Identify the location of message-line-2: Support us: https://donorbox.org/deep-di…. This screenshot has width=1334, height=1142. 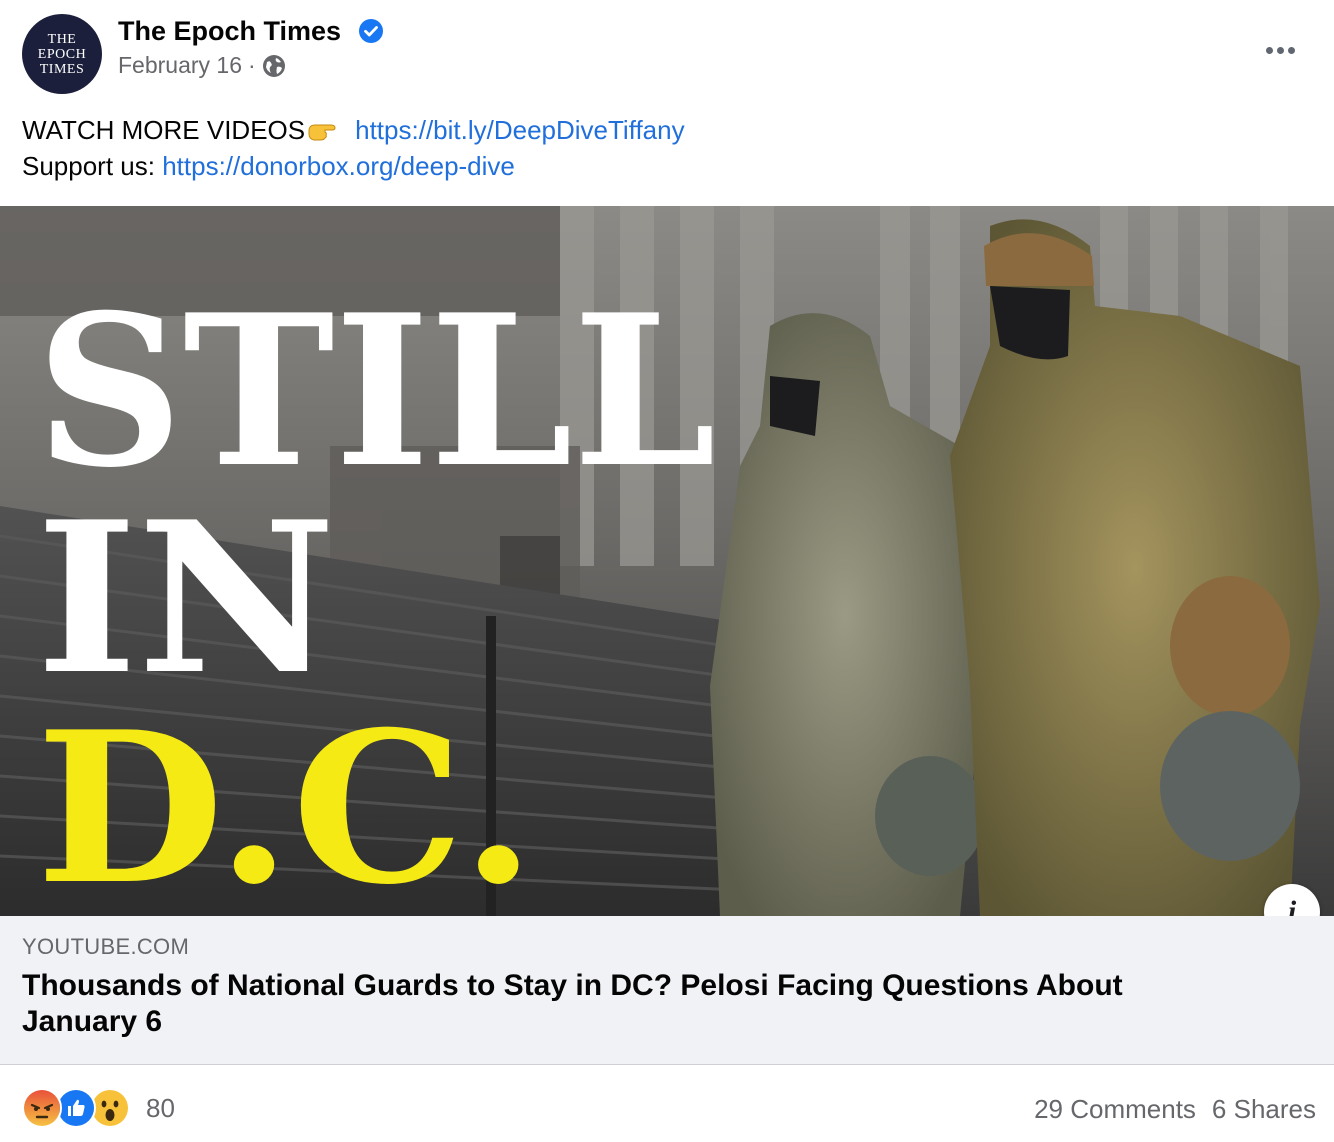
(353, 166).